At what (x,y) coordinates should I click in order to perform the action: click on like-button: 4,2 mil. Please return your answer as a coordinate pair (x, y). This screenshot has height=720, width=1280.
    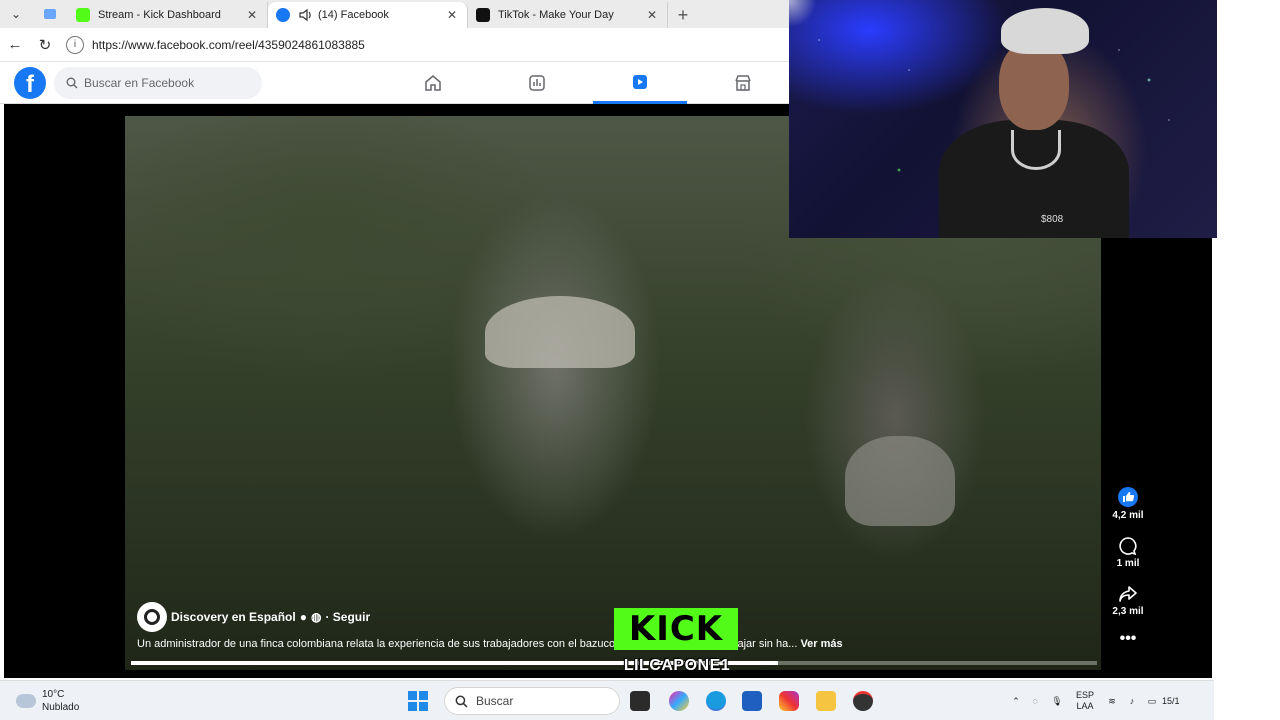
    Looking at the image, I should click on (1128, 503).